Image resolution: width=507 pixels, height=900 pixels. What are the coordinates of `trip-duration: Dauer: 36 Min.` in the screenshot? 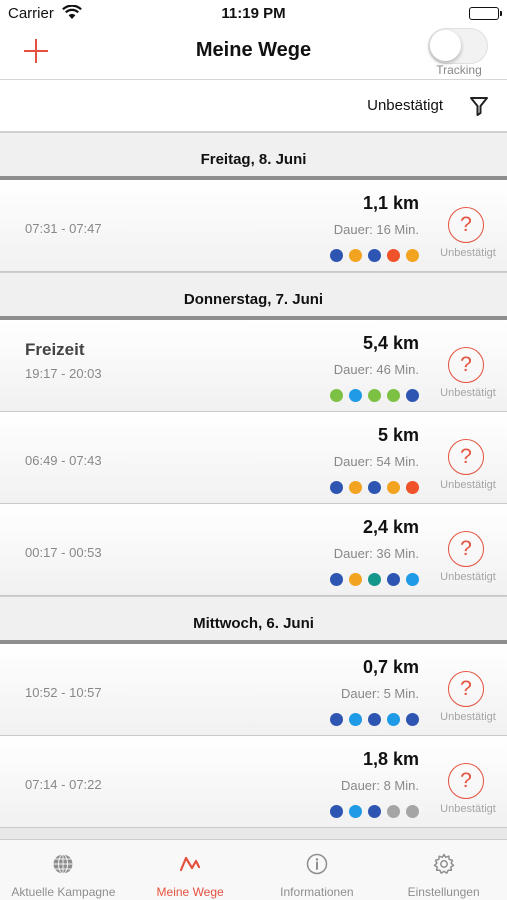 It's located at (376, 553).